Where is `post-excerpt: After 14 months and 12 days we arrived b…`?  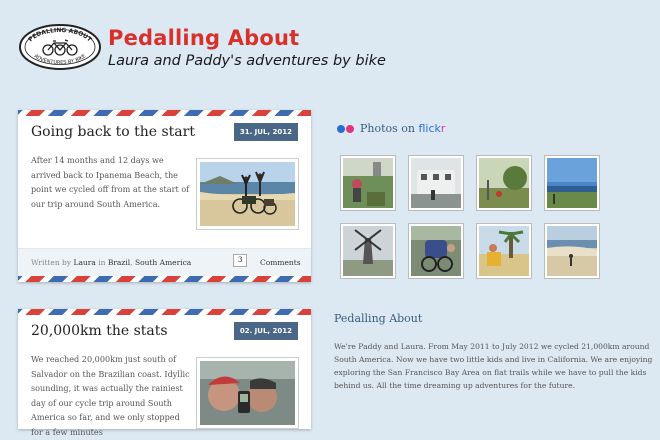 post-excerpt: After 14 months and 12 days we arrived b… is located at coordinates (110, 182).